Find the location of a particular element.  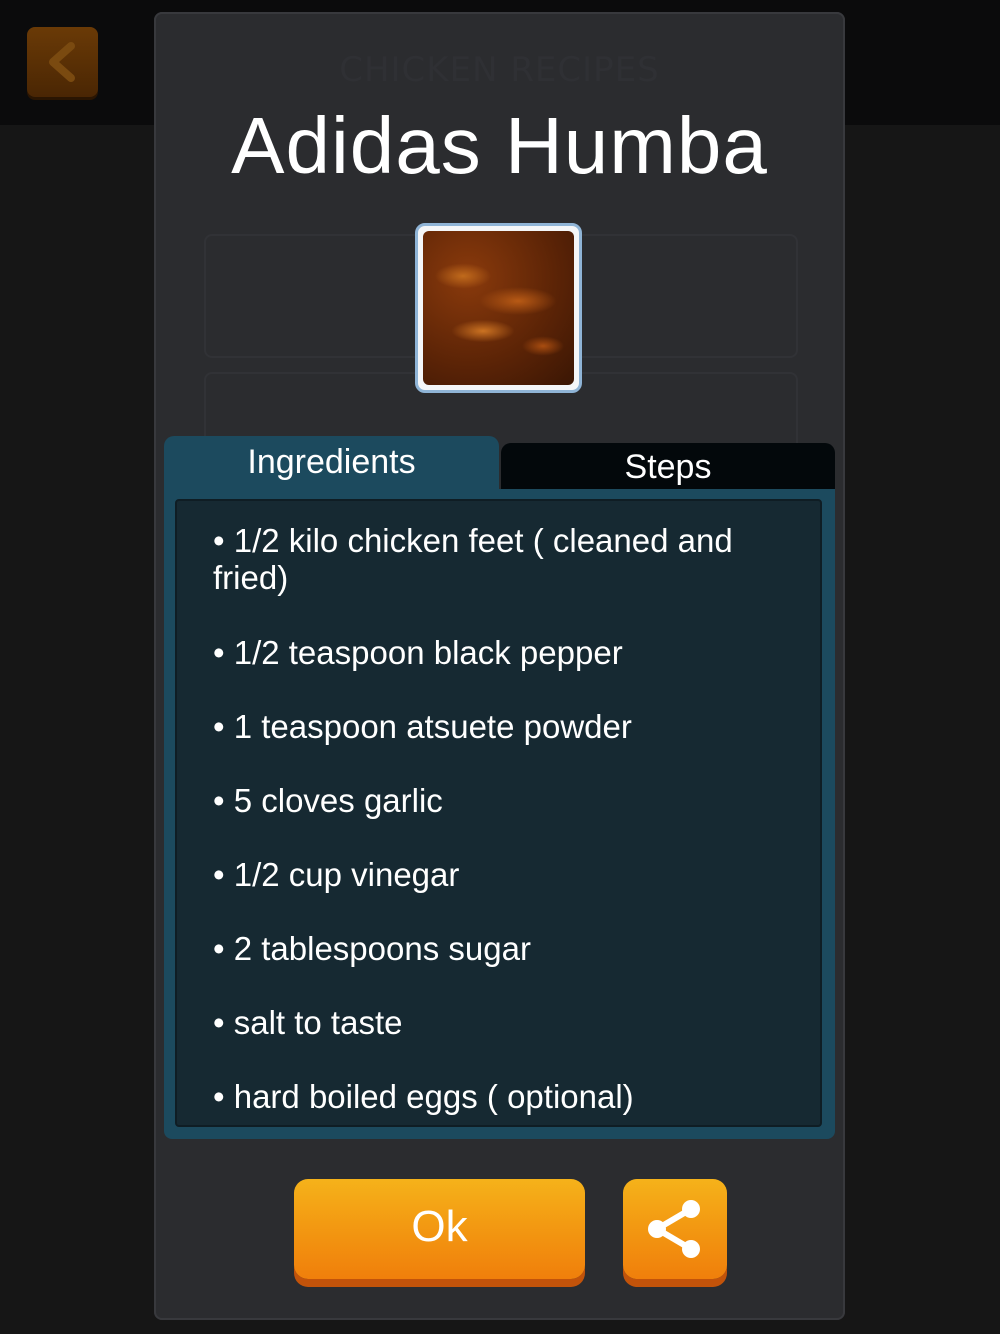

ingredient-item: • salt to taste is located at coordinates (308, 1022).